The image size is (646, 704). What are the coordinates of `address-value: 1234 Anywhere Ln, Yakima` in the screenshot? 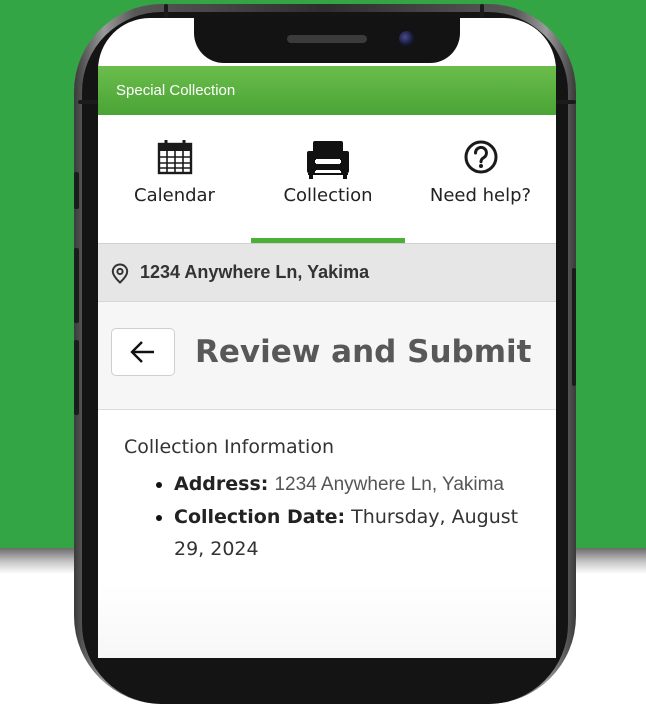 It's located at (389, 484).